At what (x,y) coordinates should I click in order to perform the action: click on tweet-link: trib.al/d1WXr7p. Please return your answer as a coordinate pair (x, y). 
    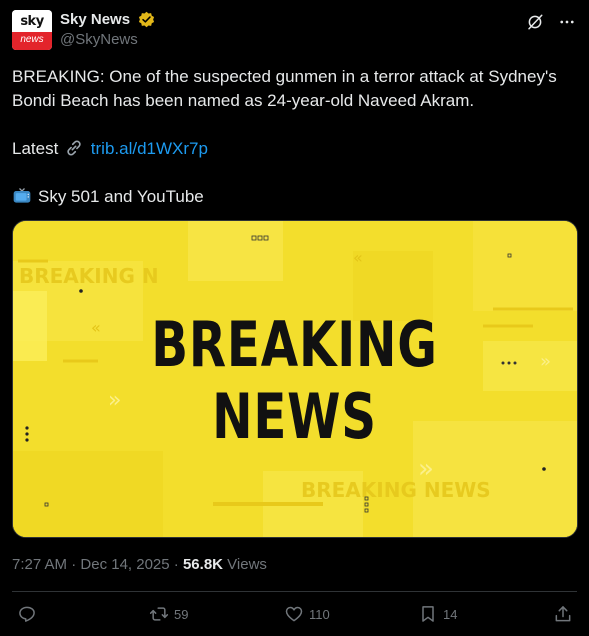
    Looking at the image, I should click on (149, 148).